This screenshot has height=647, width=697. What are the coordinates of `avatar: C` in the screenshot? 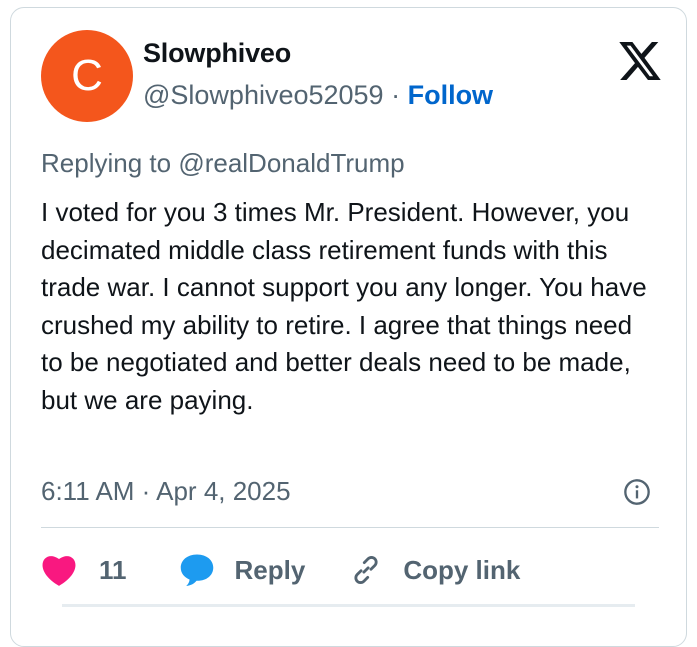 It's located at (87, 76).